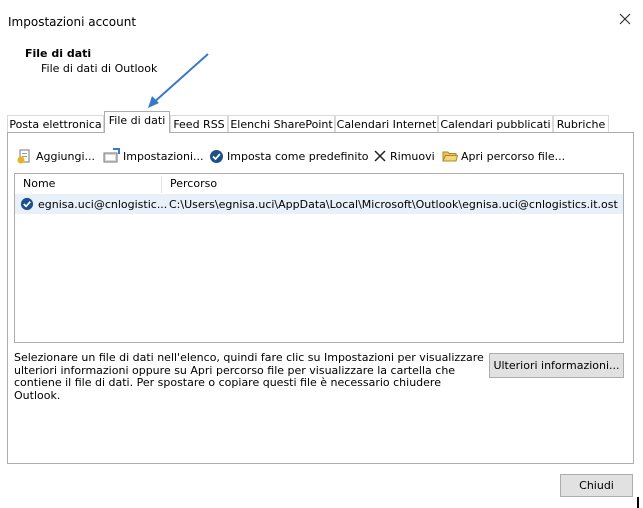 This screenshot has height=508, width=643. What do you see at coordinates (450, 156) in the screenshot?
I see `folder-icon` at bounding box center [450, 156].